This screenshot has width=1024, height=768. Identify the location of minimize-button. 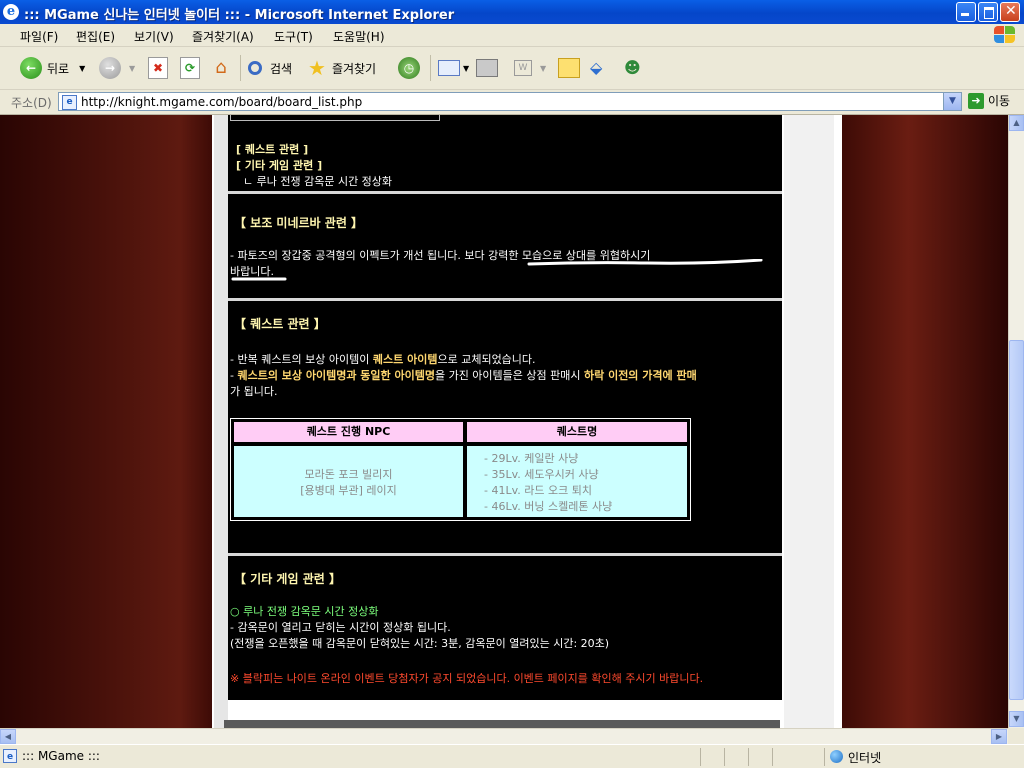
(966, 12).